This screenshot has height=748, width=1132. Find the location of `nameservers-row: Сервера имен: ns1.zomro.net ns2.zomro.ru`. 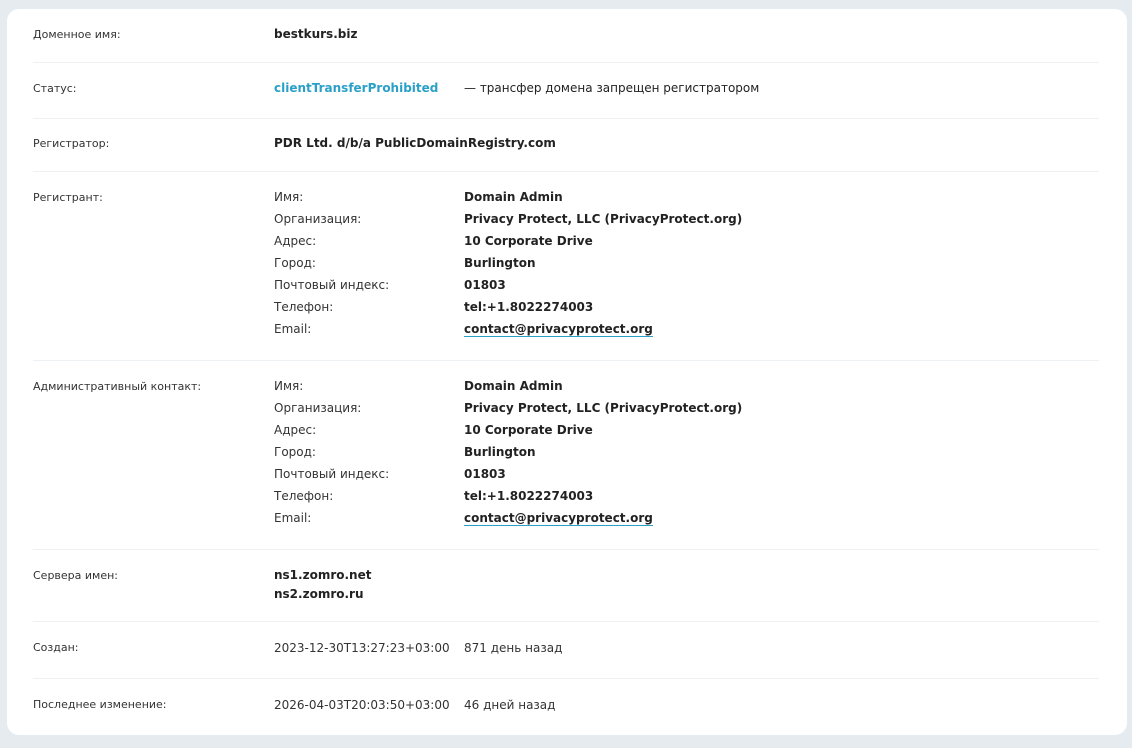

nameservers-row: Сервера имен: ns1.zomro.net ns2.zomro.ru is located at coordinates (566, 585).